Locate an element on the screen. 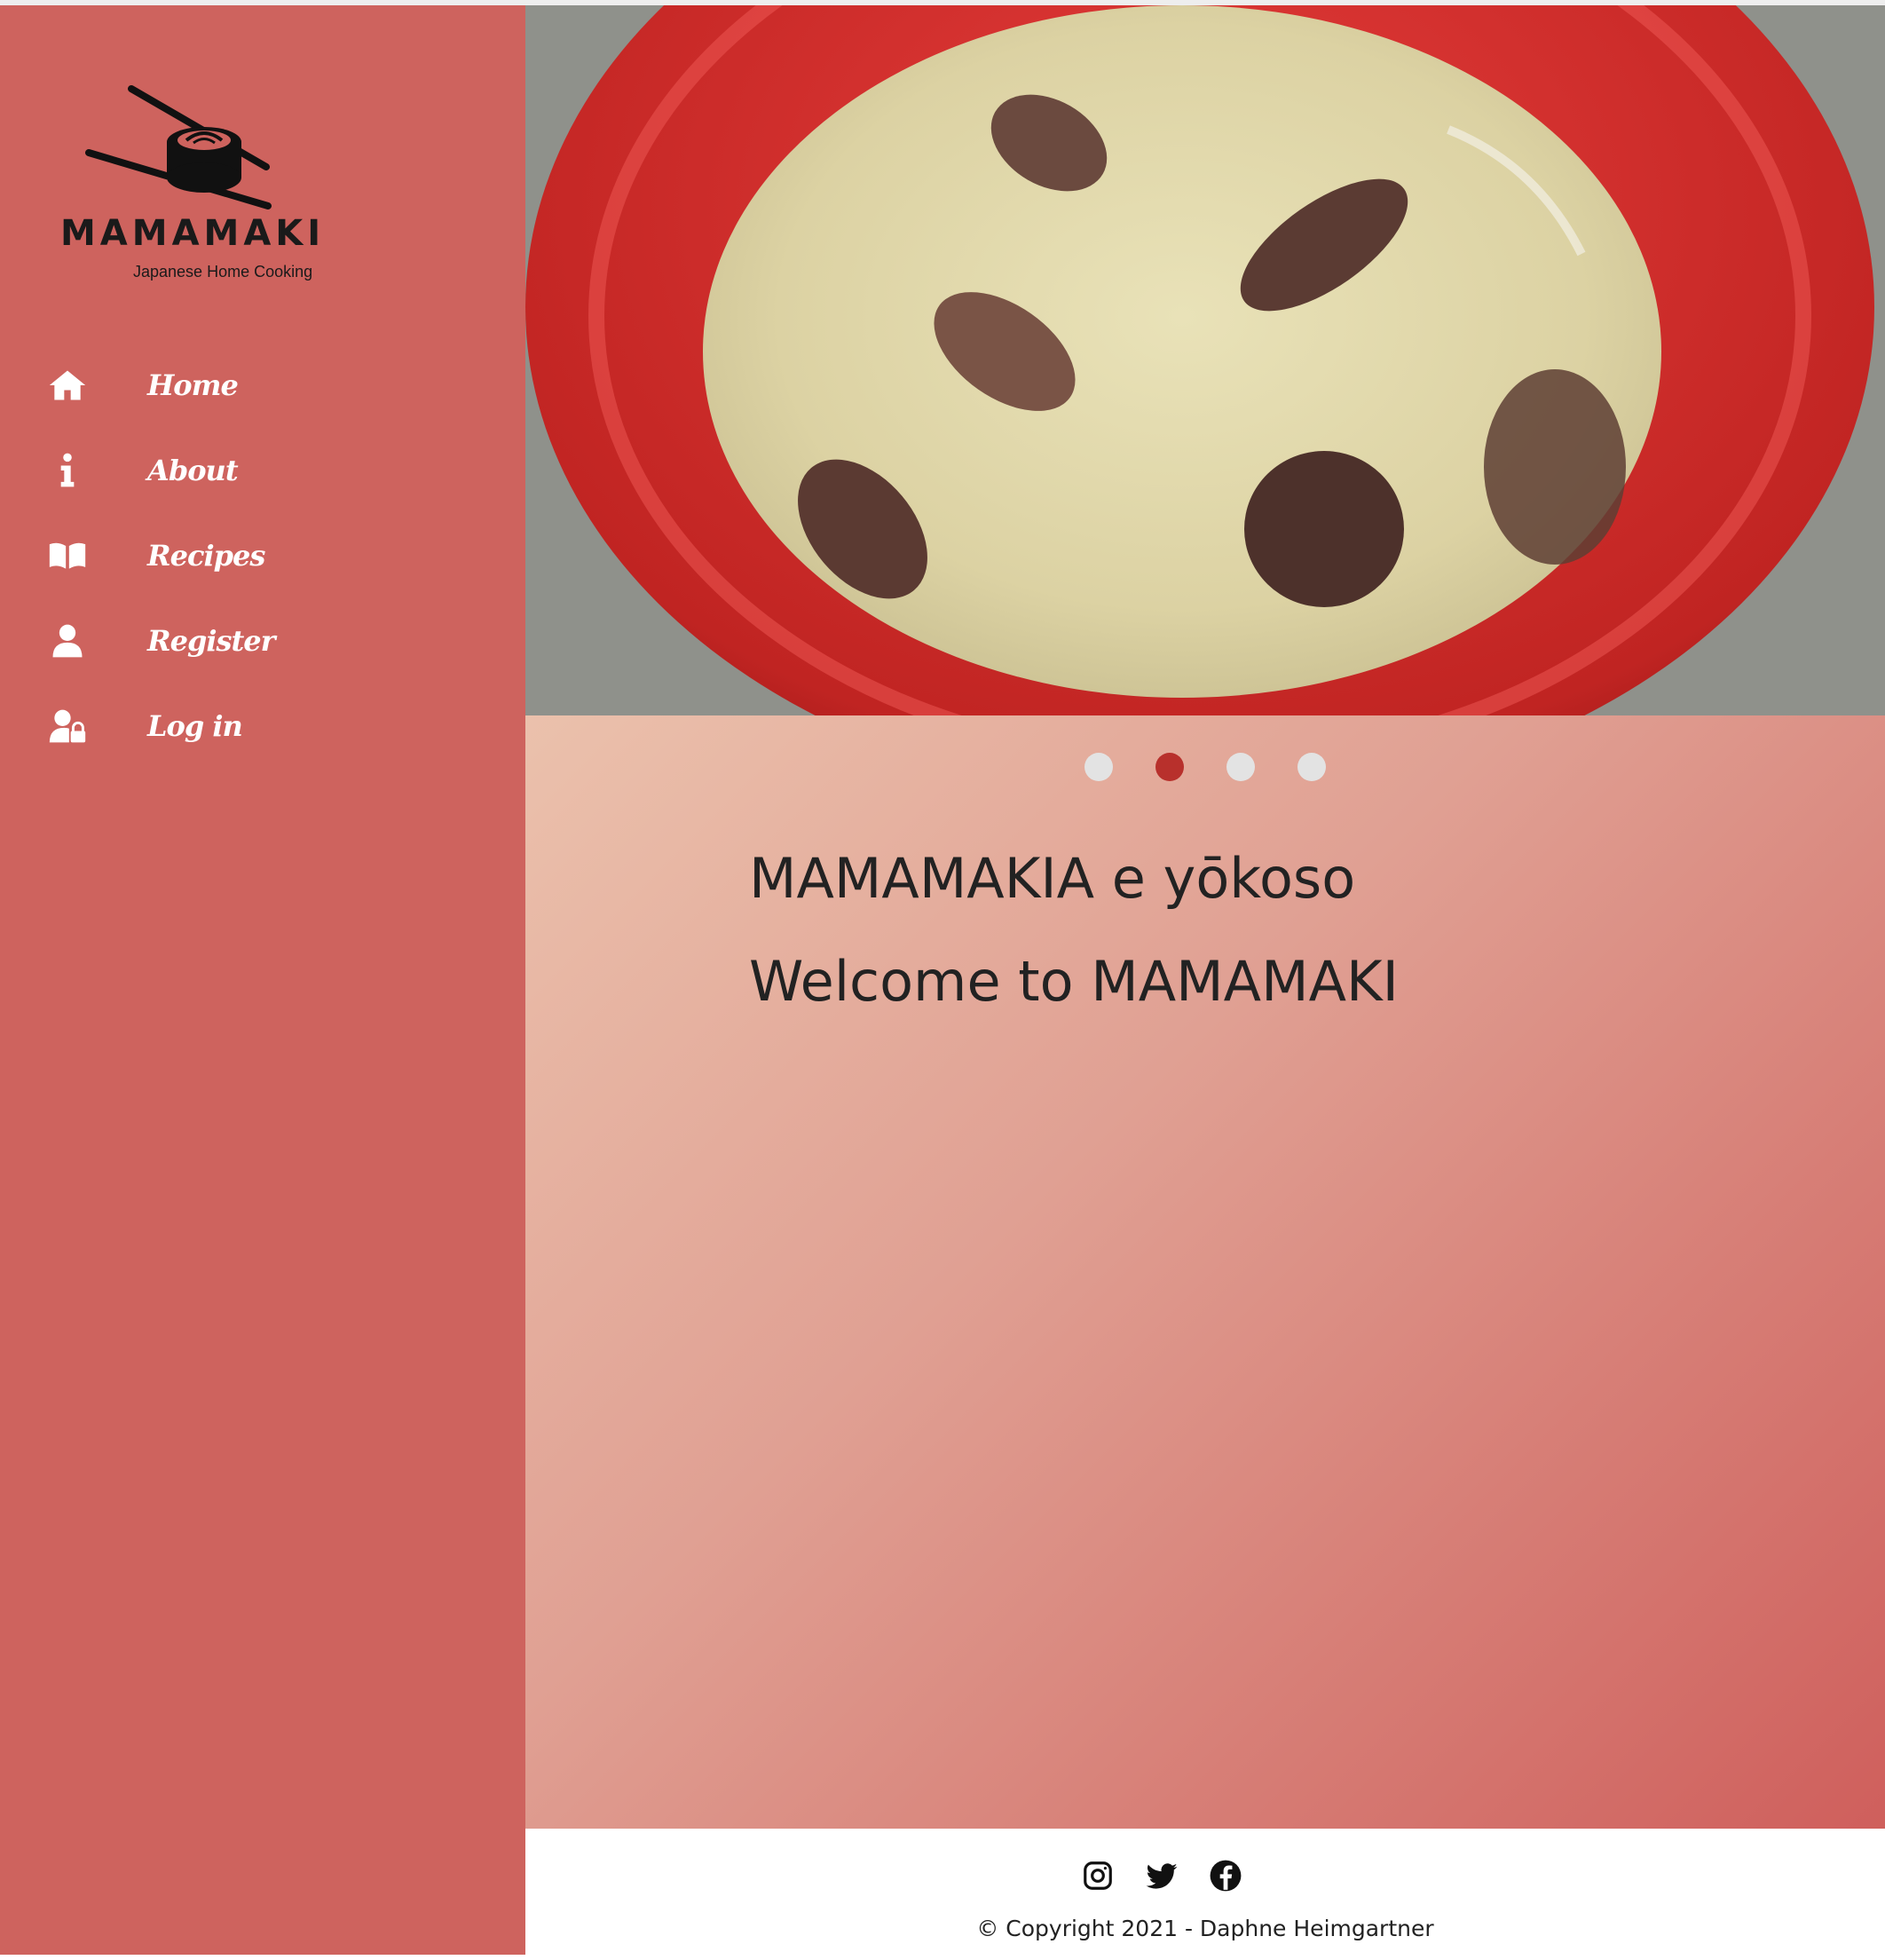  twitter-icon is located at coordinates (1162, 1876).